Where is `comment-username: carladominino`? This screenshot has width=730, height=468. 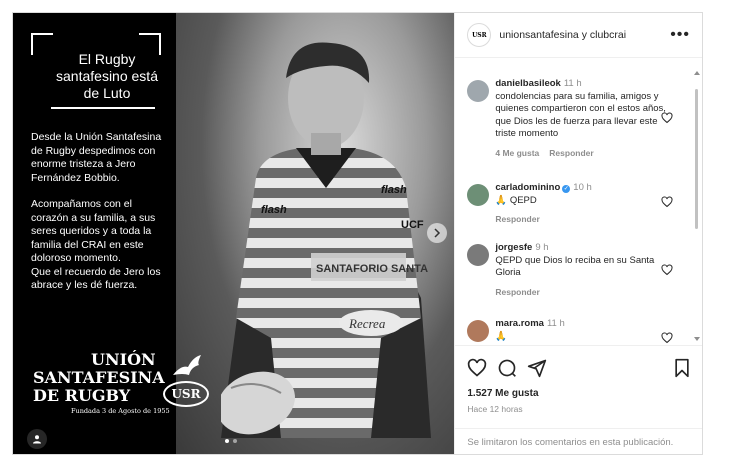
comment-username: carladominino is located at coordinates (527, 187).